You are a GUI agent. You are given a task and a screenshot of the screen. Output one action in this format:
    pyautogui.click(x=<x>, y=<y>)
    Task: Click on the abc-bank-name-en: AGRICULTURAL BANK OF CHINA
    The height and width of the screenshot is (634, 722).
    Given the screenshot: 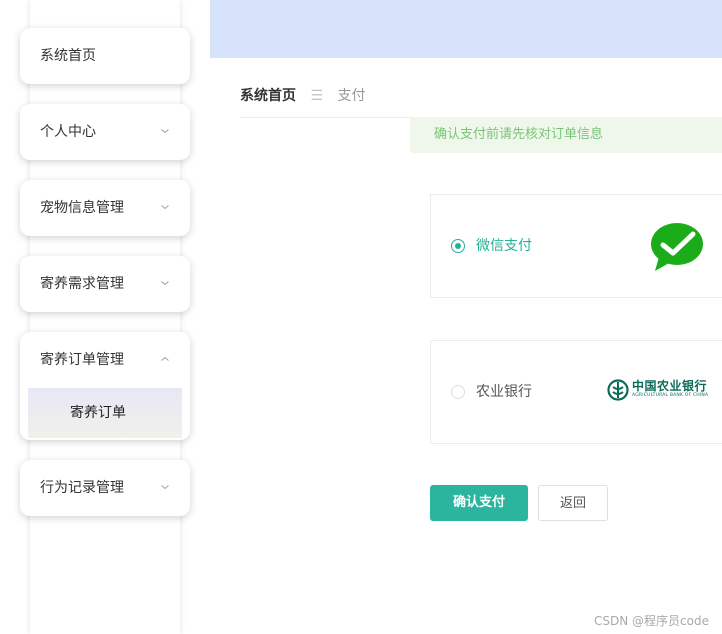 What is the action you would take?
    pyautogui.click(x=670, y=395)
    